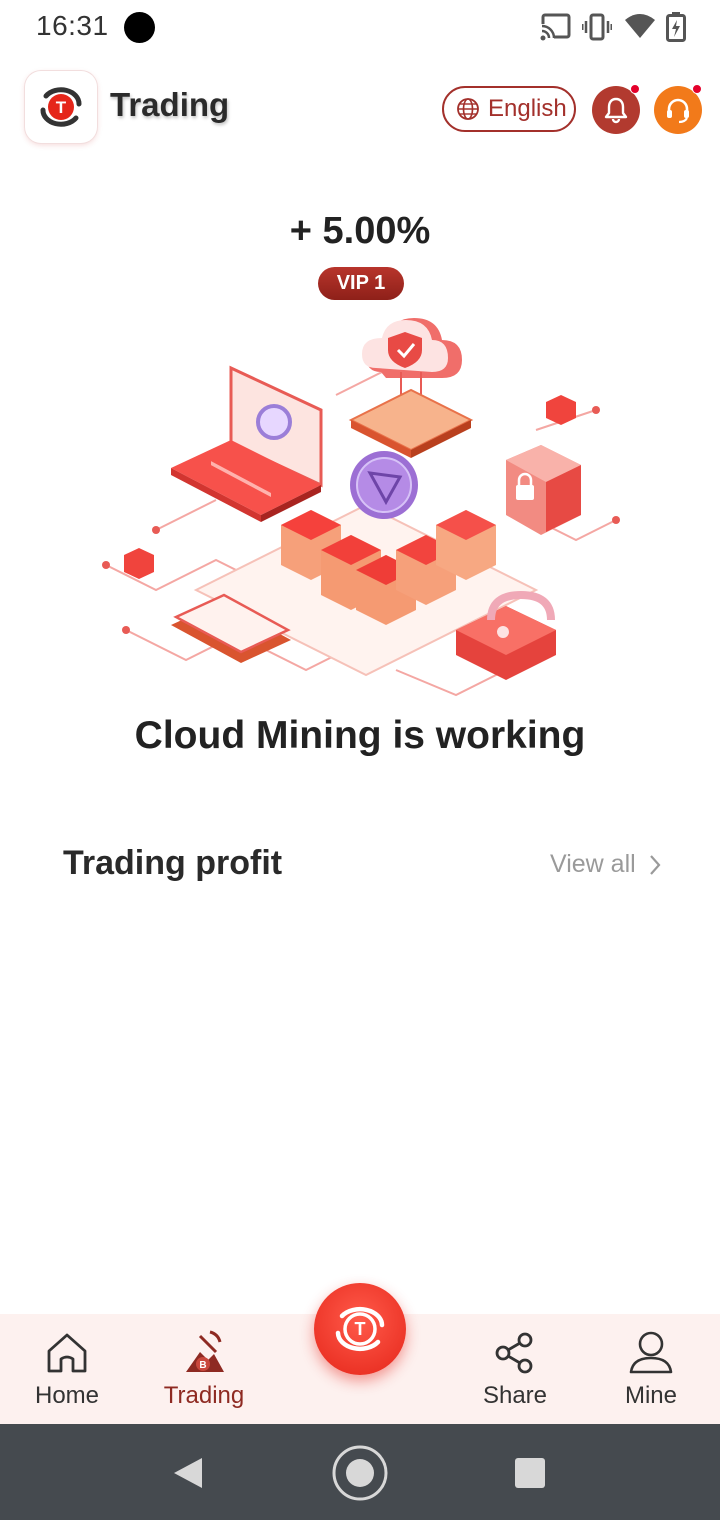 This screenshot has width=720, height=1520. Describe the element at coordinates (384, 485) in the screenshot. I see `crypto-coin-icon` at that location.